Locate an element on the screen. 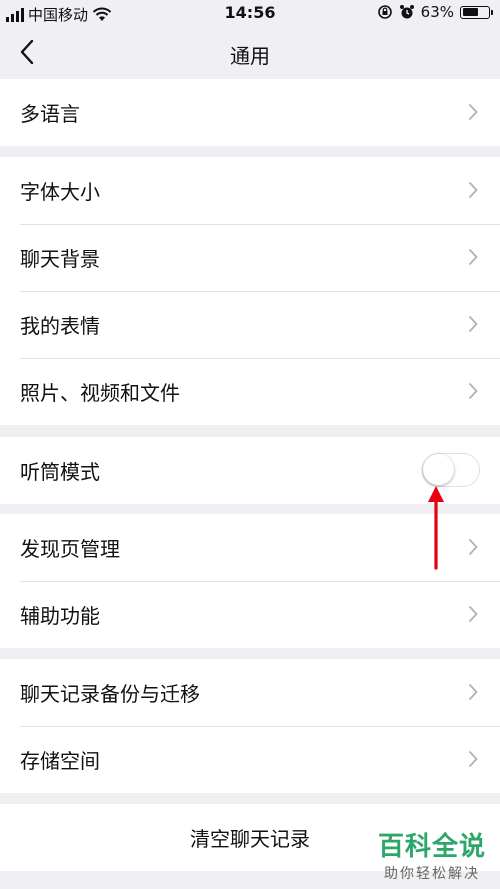 This screenshot has height=889, width=500. row-chat-background-label: 聊天背景 is located at coordinates (60, 259).